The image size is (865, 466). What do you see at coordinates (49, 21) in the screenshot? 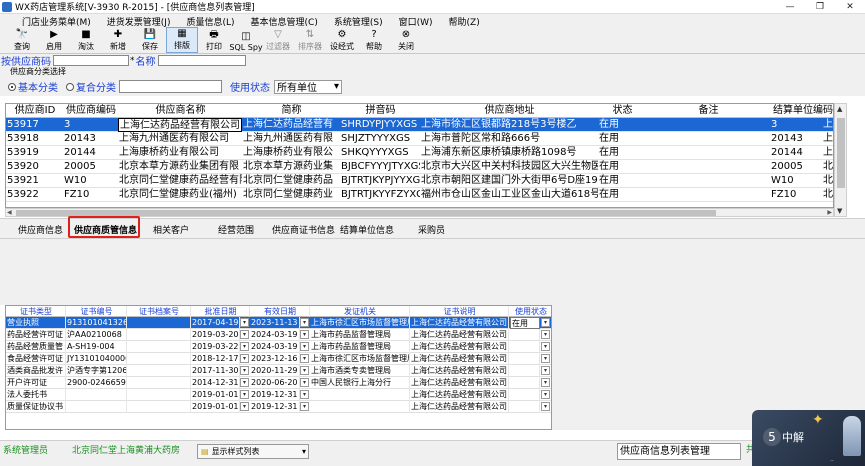
I see `menu-store-business: 门店业务菜单(M)` at bounding box center [49, 21].